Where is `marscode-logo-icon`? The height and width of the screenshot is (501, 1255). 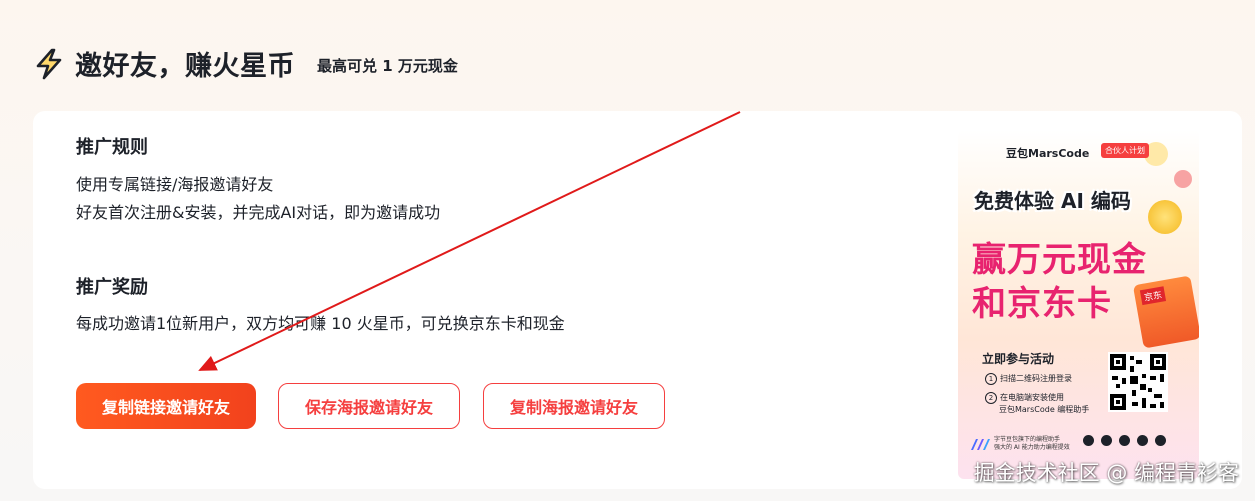 marscode-logo-icon is located at coordinates (980, 444).